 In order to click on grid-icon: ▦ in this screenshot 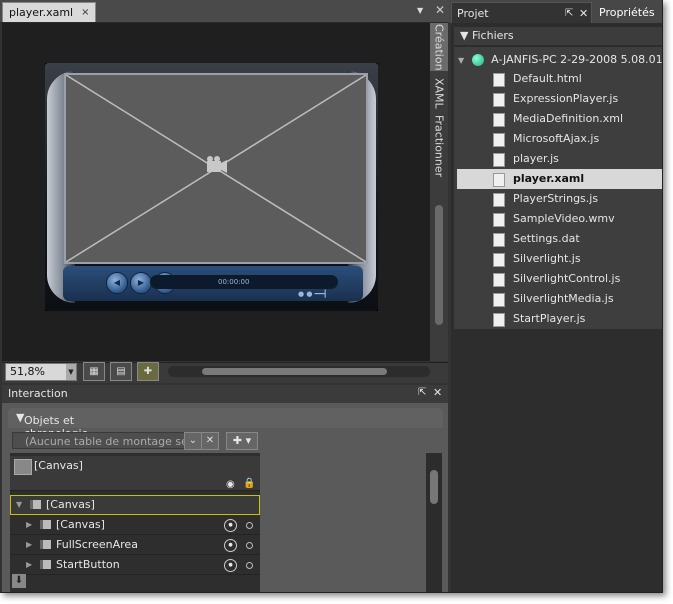, I will do `click(94, 371)`.